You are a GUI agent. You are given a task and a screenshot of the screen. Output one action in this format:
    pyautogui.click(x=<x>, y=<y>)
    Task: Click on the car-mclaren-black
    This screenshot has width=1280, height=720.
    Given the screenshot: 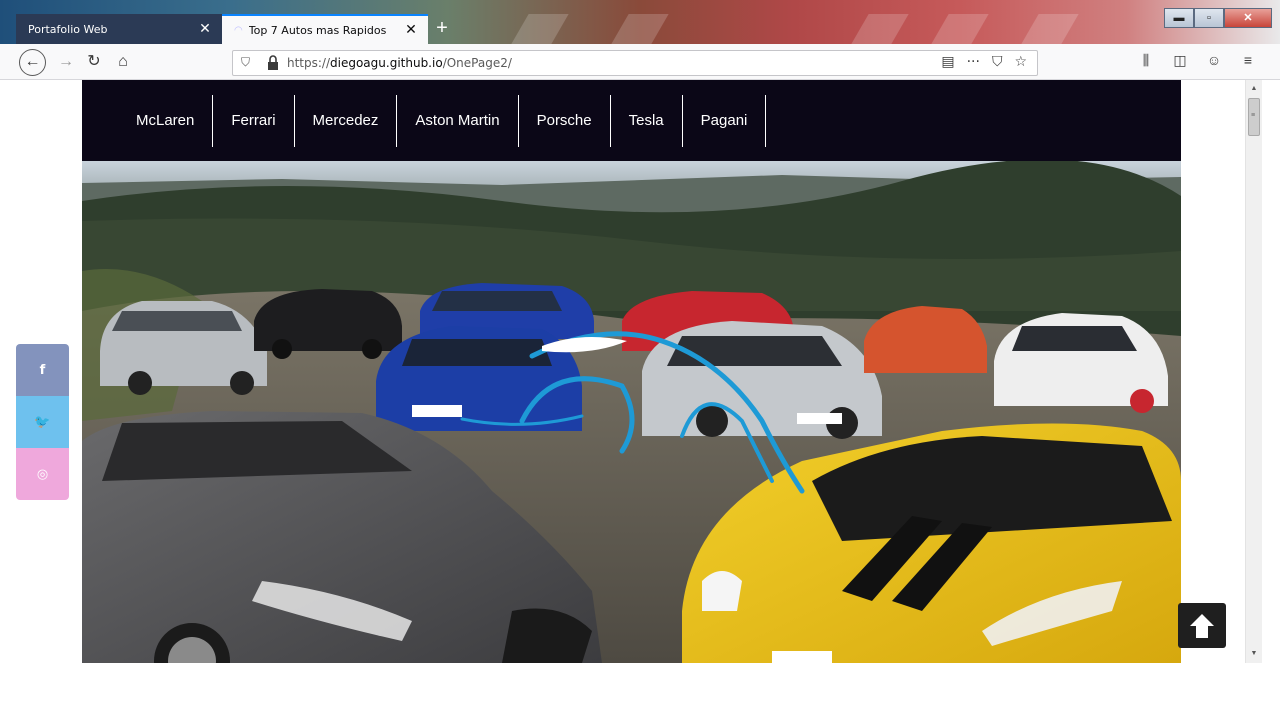 What is the action you would take?
    pyautogui.click(x=328, y=324)
    